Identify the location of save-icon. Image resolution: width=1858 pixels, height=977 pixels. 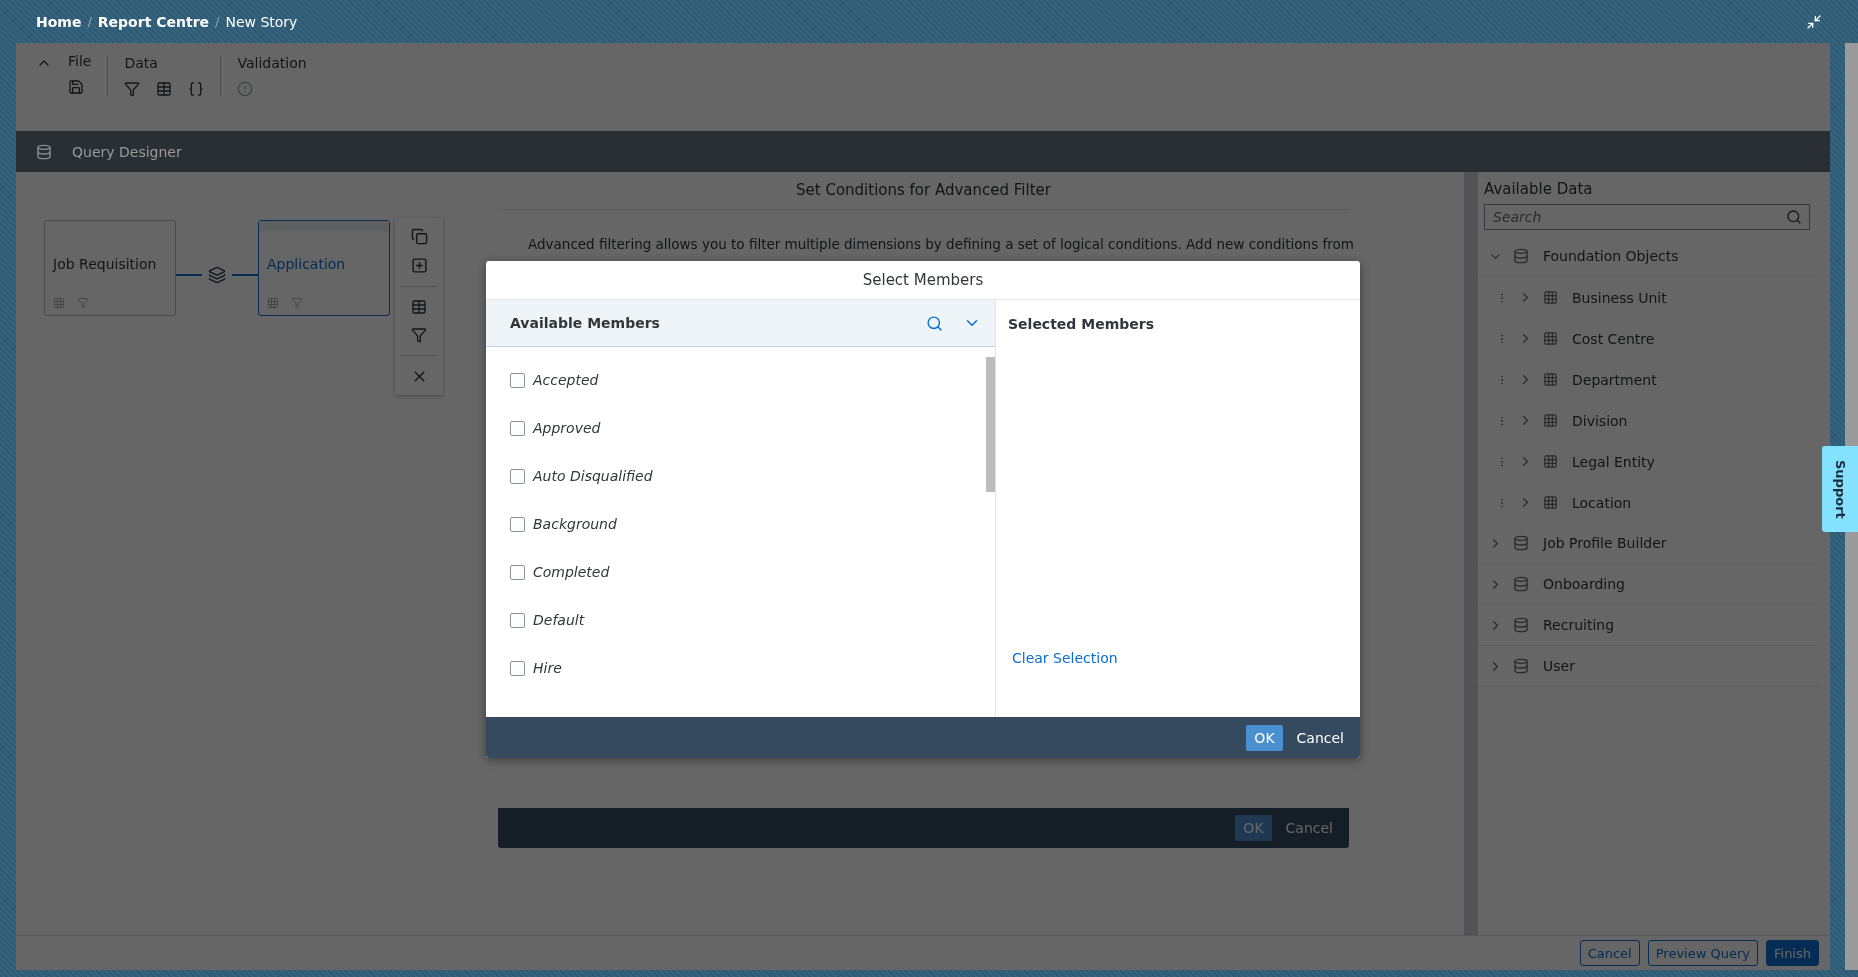
(76, 87).